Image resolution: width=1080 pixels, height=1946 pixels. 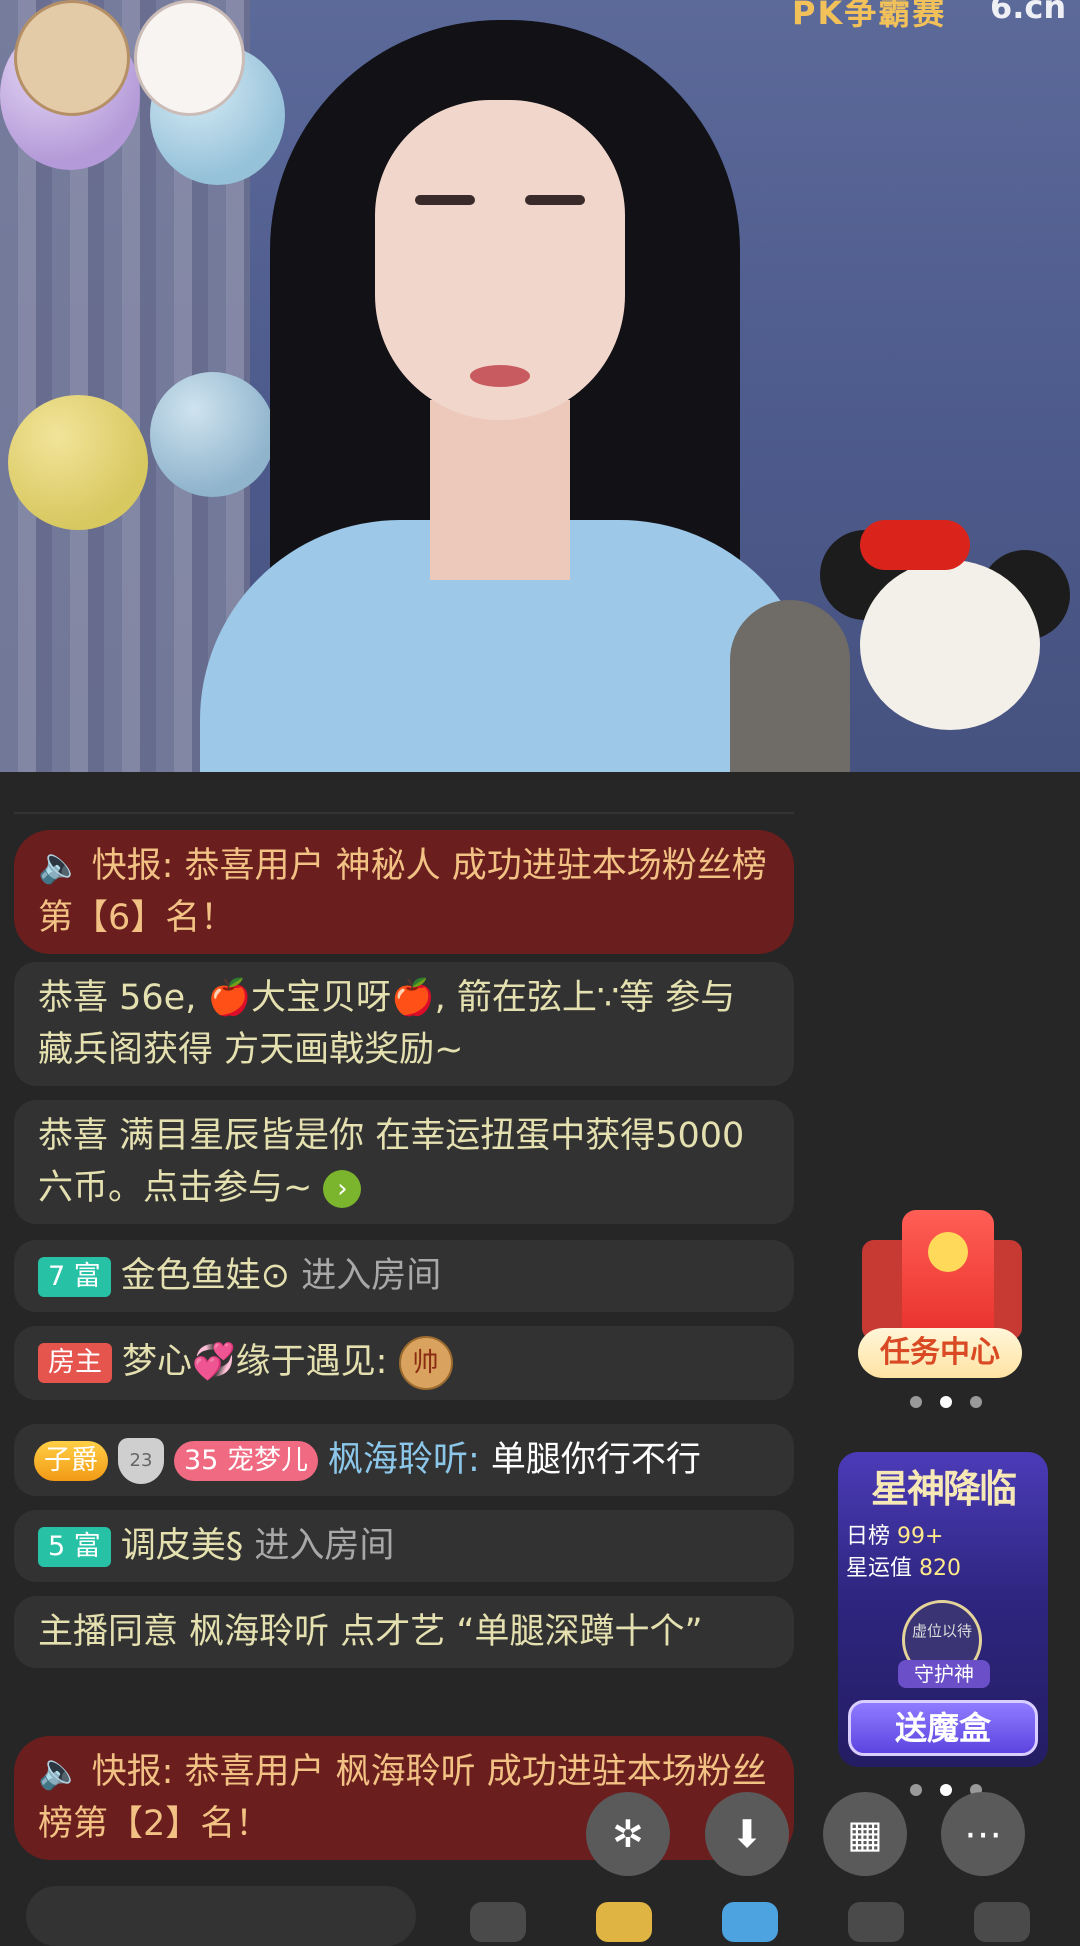 What do you see at coordinates (71, 1461) in the screenshot?
I see `rank-badge: 子爵` at bounding box center [71, 1461].